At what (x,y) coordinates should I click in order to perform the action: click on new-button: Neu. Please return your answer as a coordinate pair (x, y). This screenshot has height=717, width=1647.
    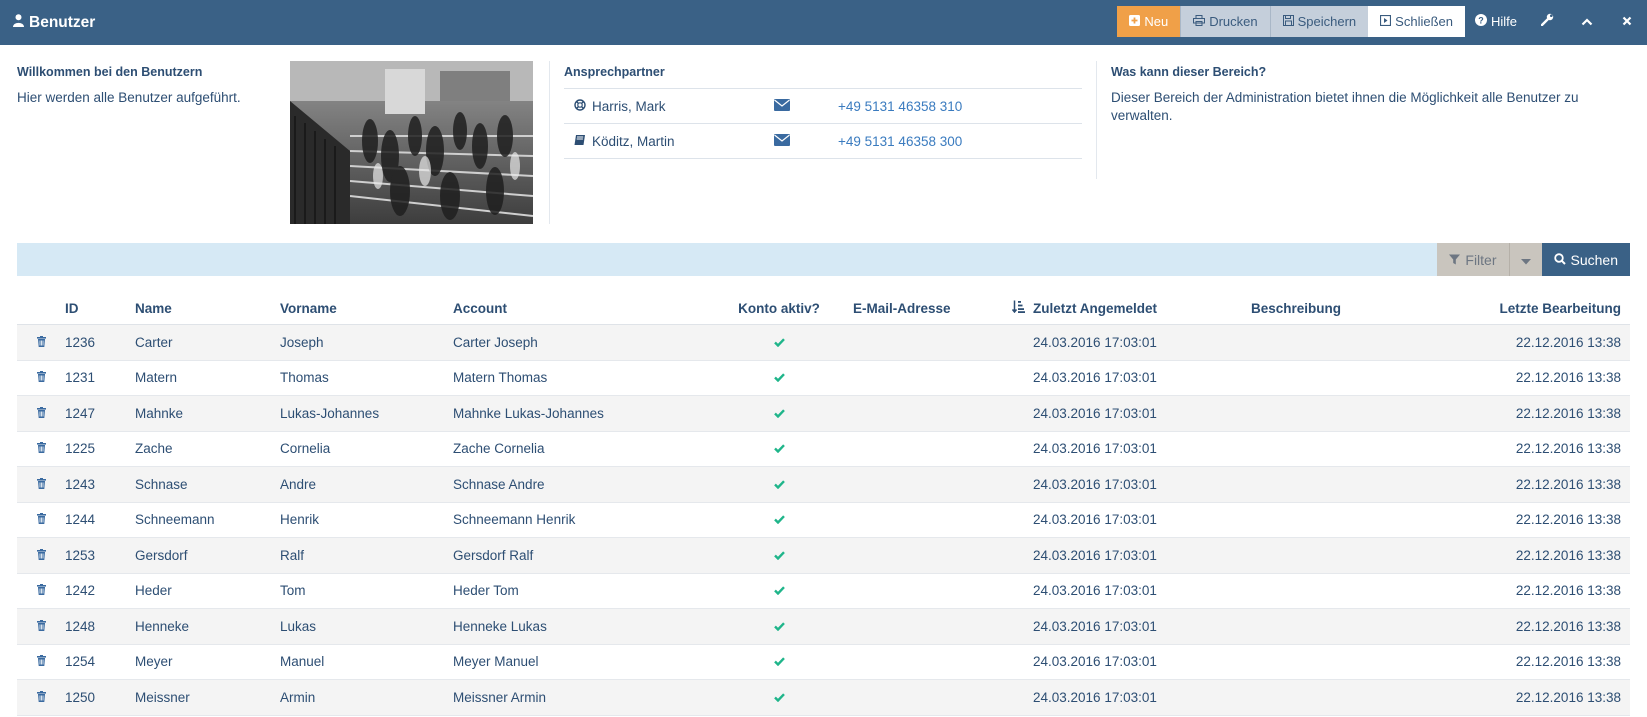
    Looking at the image, I should click on (1149, 21).